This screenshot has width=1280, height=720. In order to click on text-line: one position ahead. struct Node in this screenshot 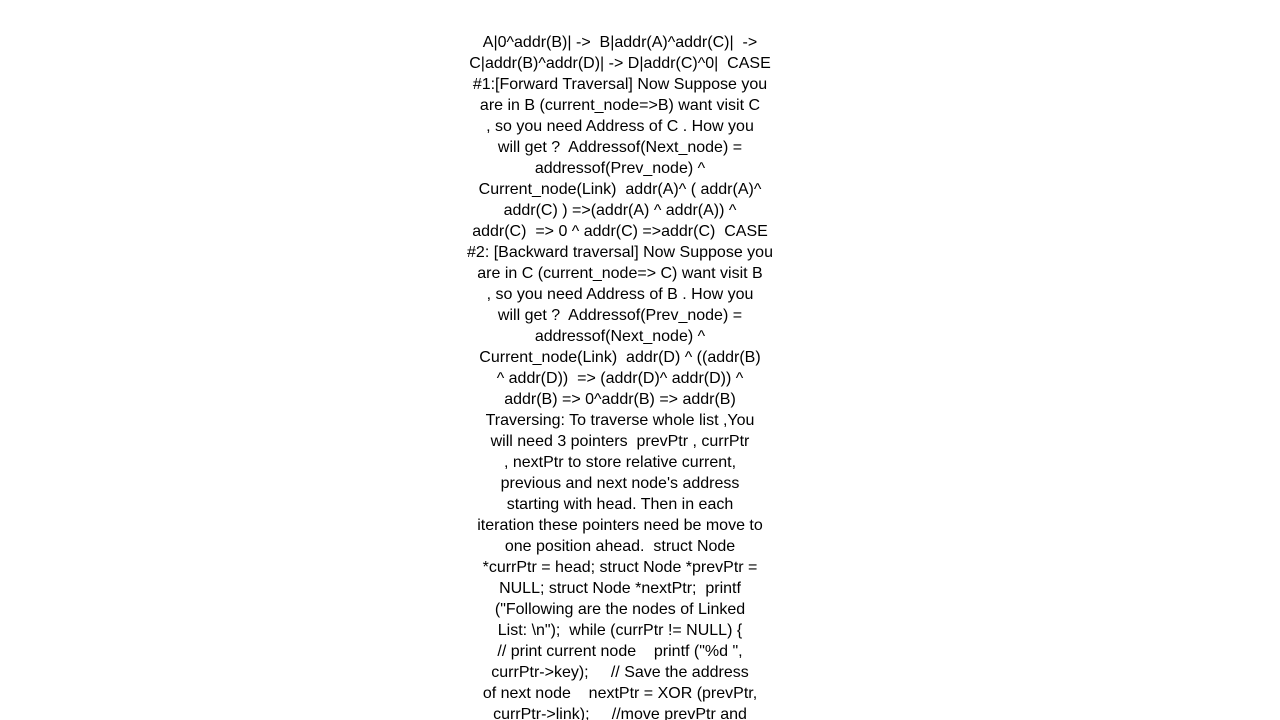, I will do `click(620, 546)`.